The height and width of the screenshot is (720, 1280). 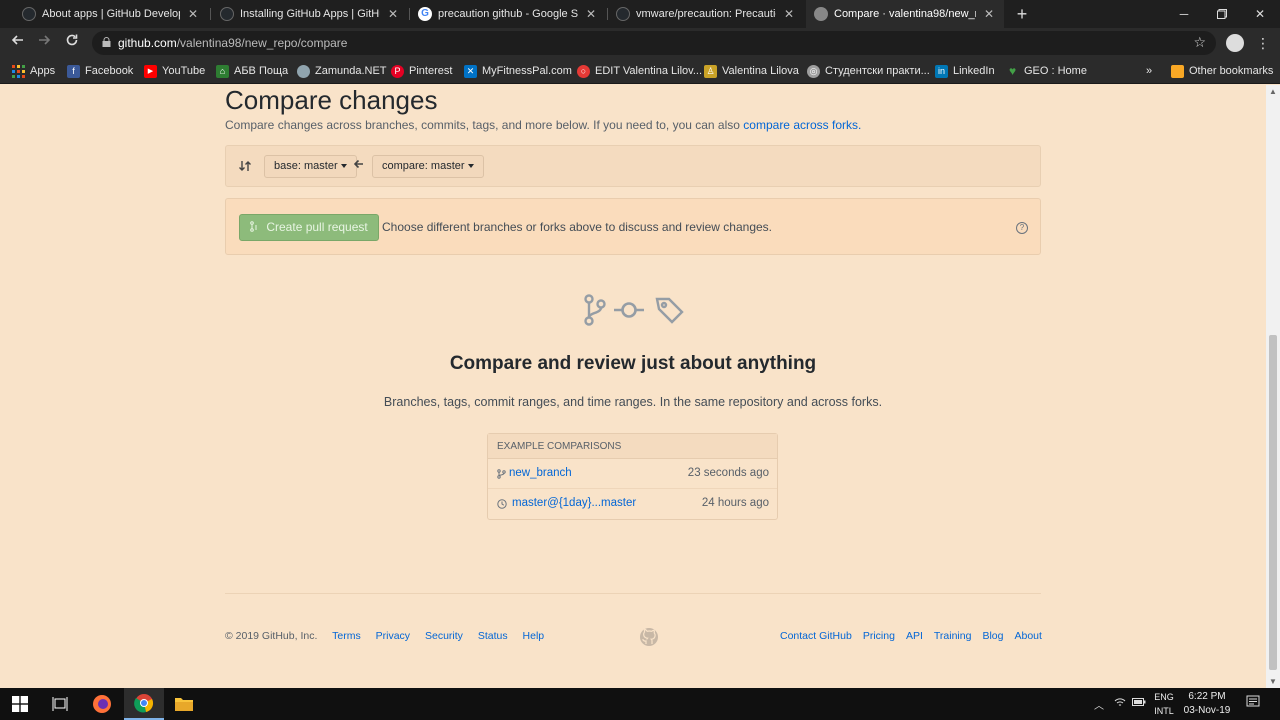 What do you see at coordinates (816, 636) in the screenshot?
I see `footer-link-contact: Contact GitHub` at bounding box center [816, 636].